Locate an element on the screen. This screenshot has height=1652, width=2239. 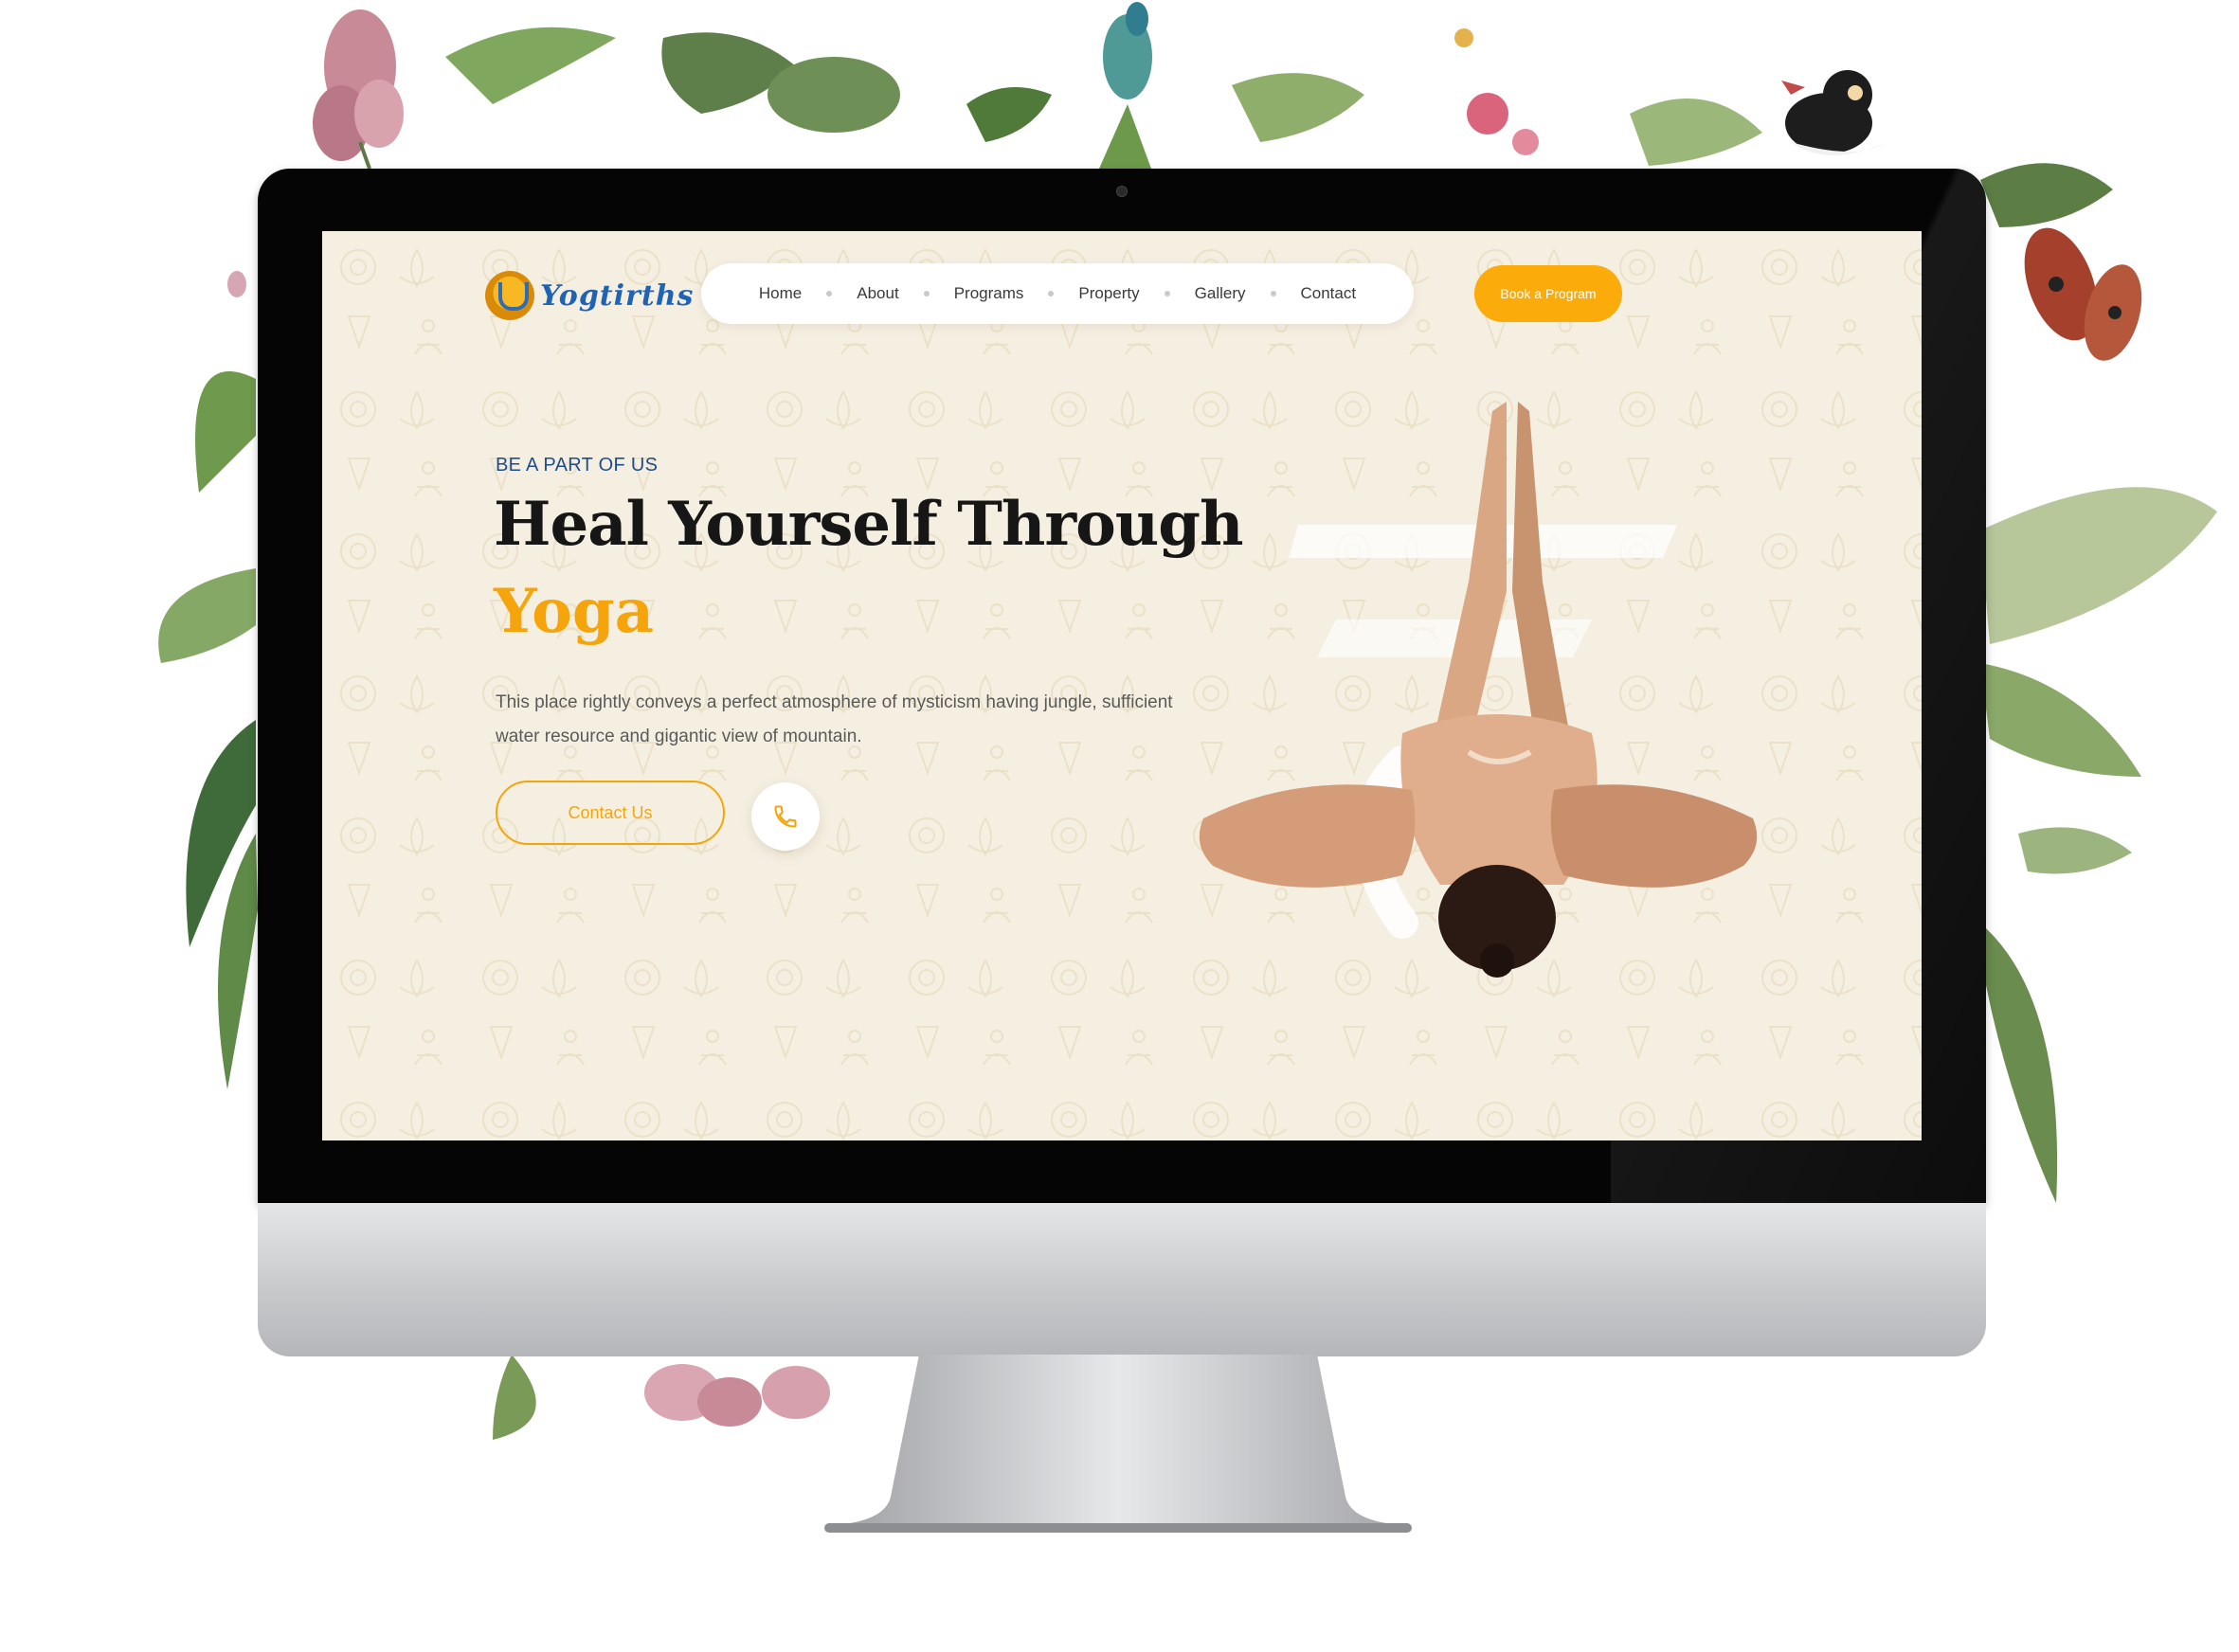
yoga-woman-image is located at coordinates (1478, 690).